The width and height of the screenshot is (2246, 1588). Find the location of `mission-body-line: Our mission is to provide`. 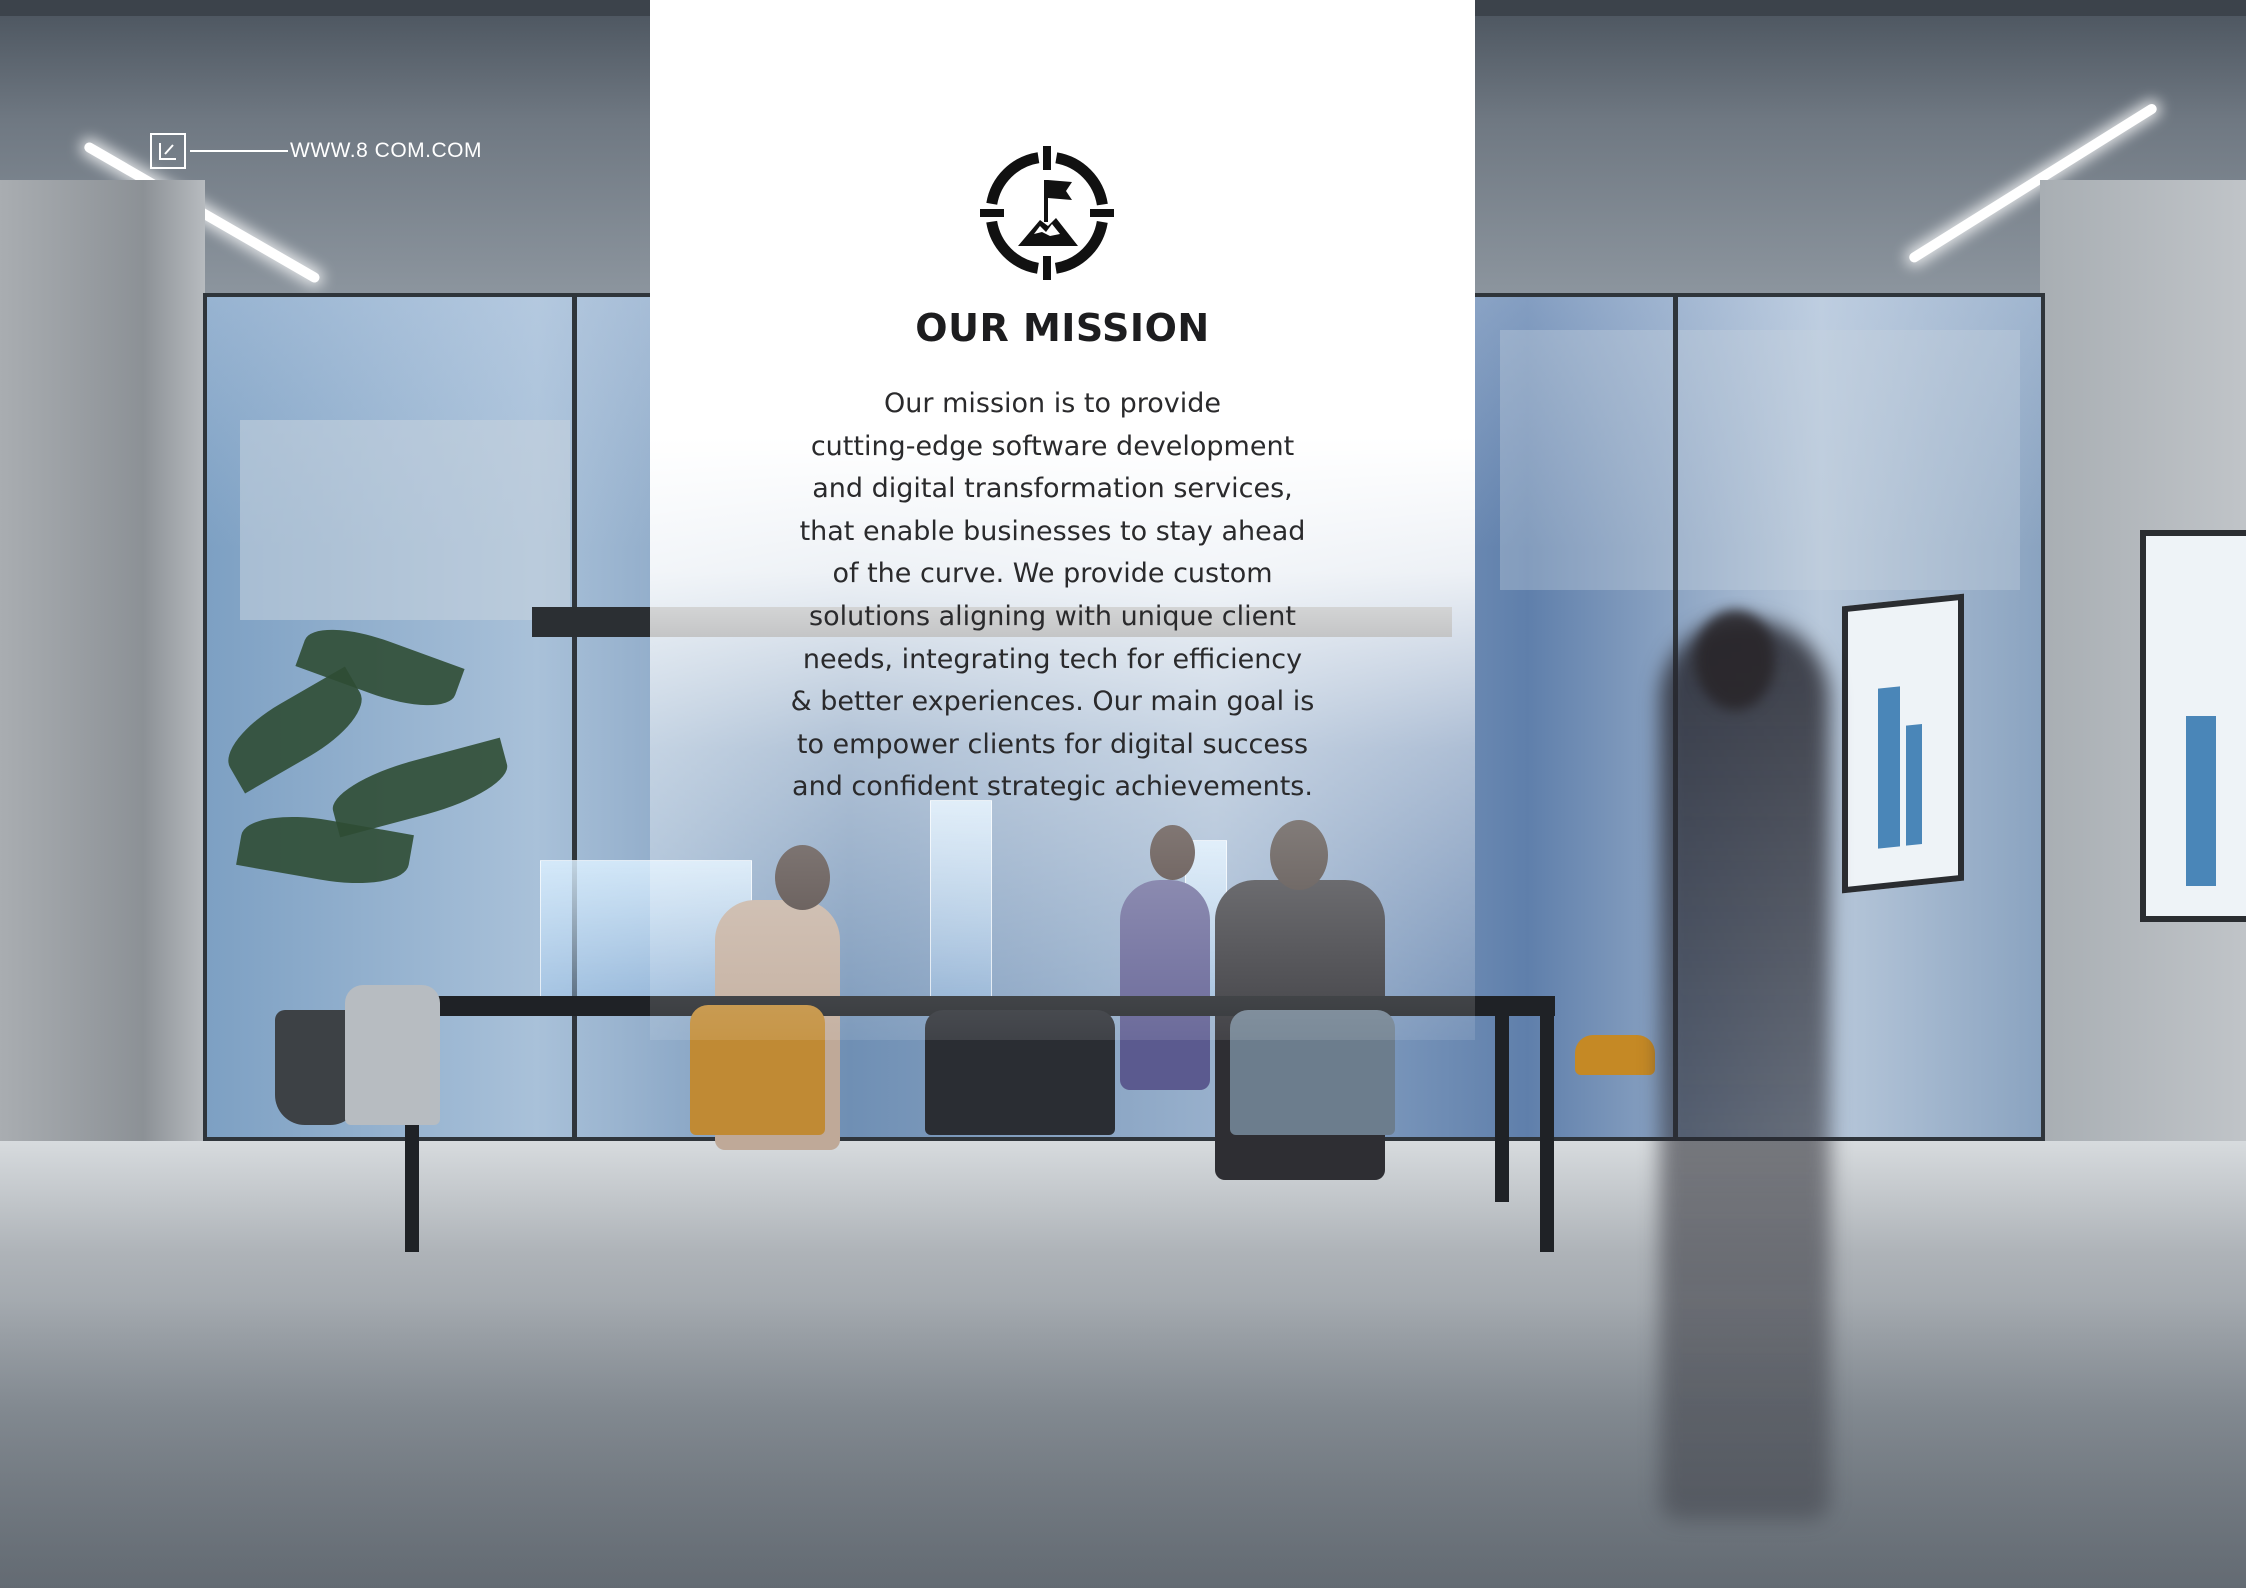

mission-body-line: Our mission is to provide is located at coordinates (1052, 403).